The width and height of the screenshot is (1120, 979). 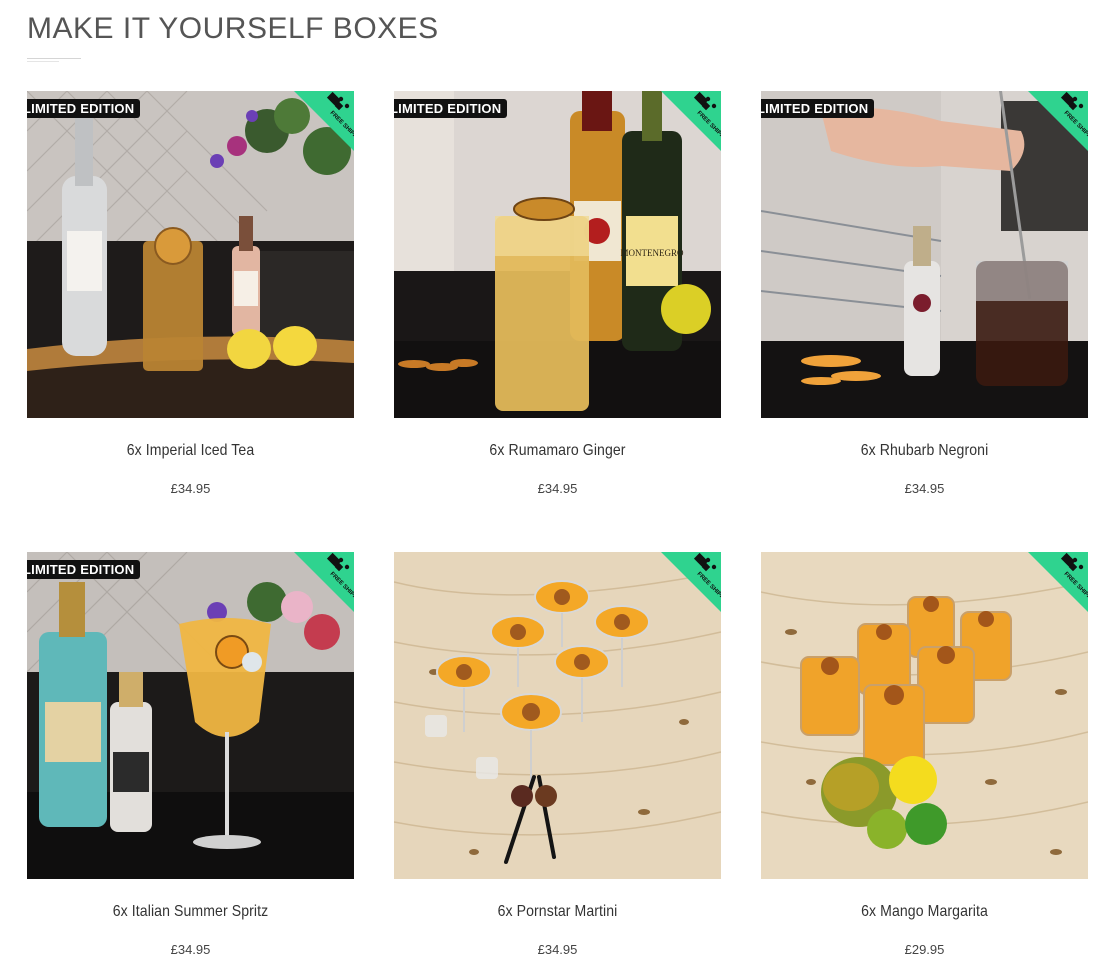 What do you see at coordinates (925, 451) in the screenshot?
I see `product-name: 6x Rhubarb Negroni` at bounding box center [925, 451].